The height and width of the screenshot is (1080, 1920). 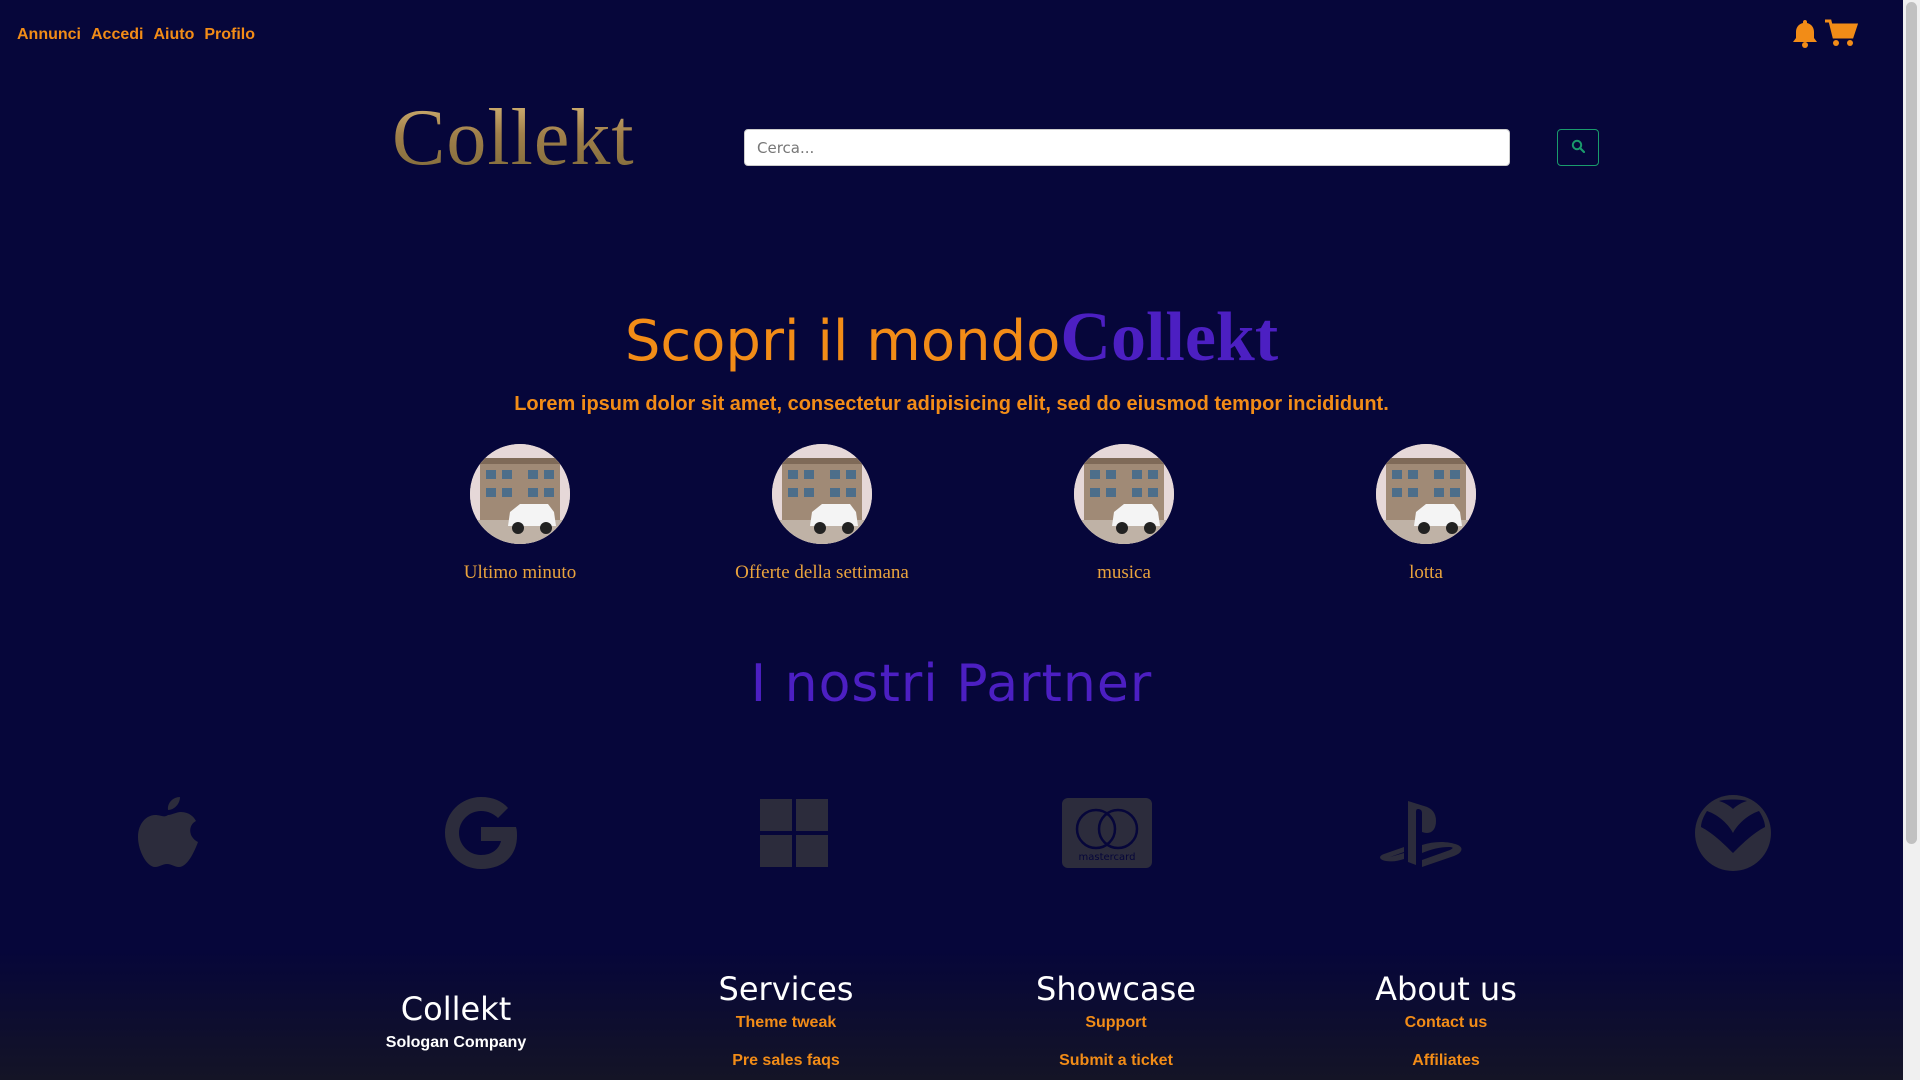 I want to click on footer-services-title: Services, so click(x=786, y=989).